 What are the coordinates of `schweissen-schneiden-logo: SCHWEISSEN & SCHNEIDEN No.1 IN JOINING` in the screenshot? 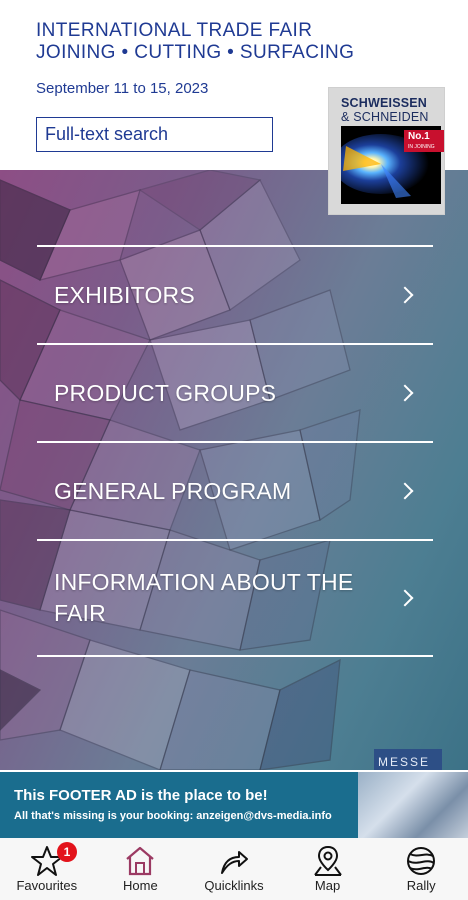 It's located at (386, 151).